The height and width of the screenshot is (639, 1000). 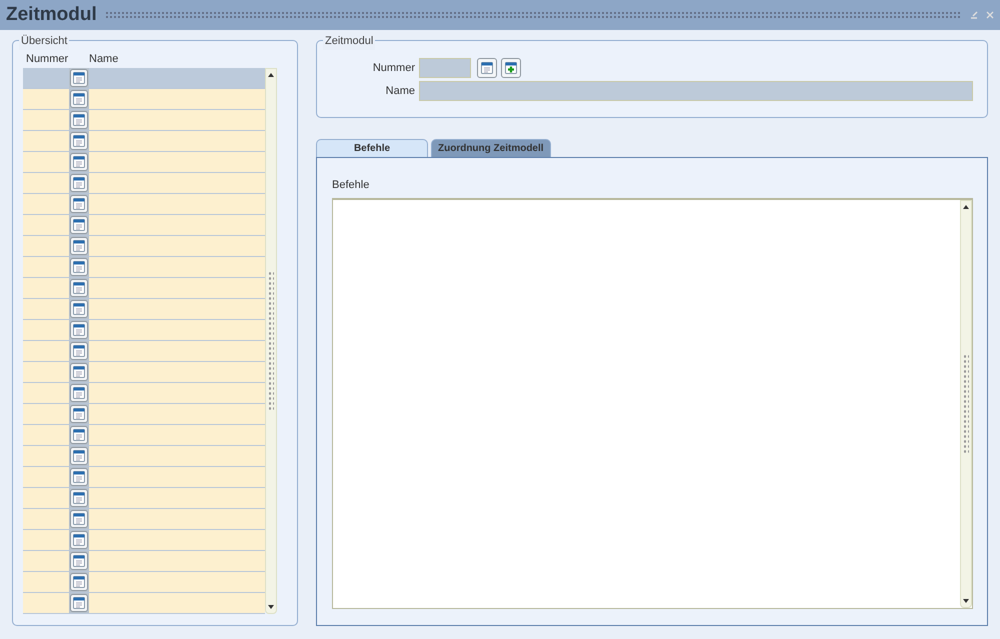 What do you see at coordinates (399, 91) in the screenshot?
I see `field-label: Name` at bounding box center [399, 91].